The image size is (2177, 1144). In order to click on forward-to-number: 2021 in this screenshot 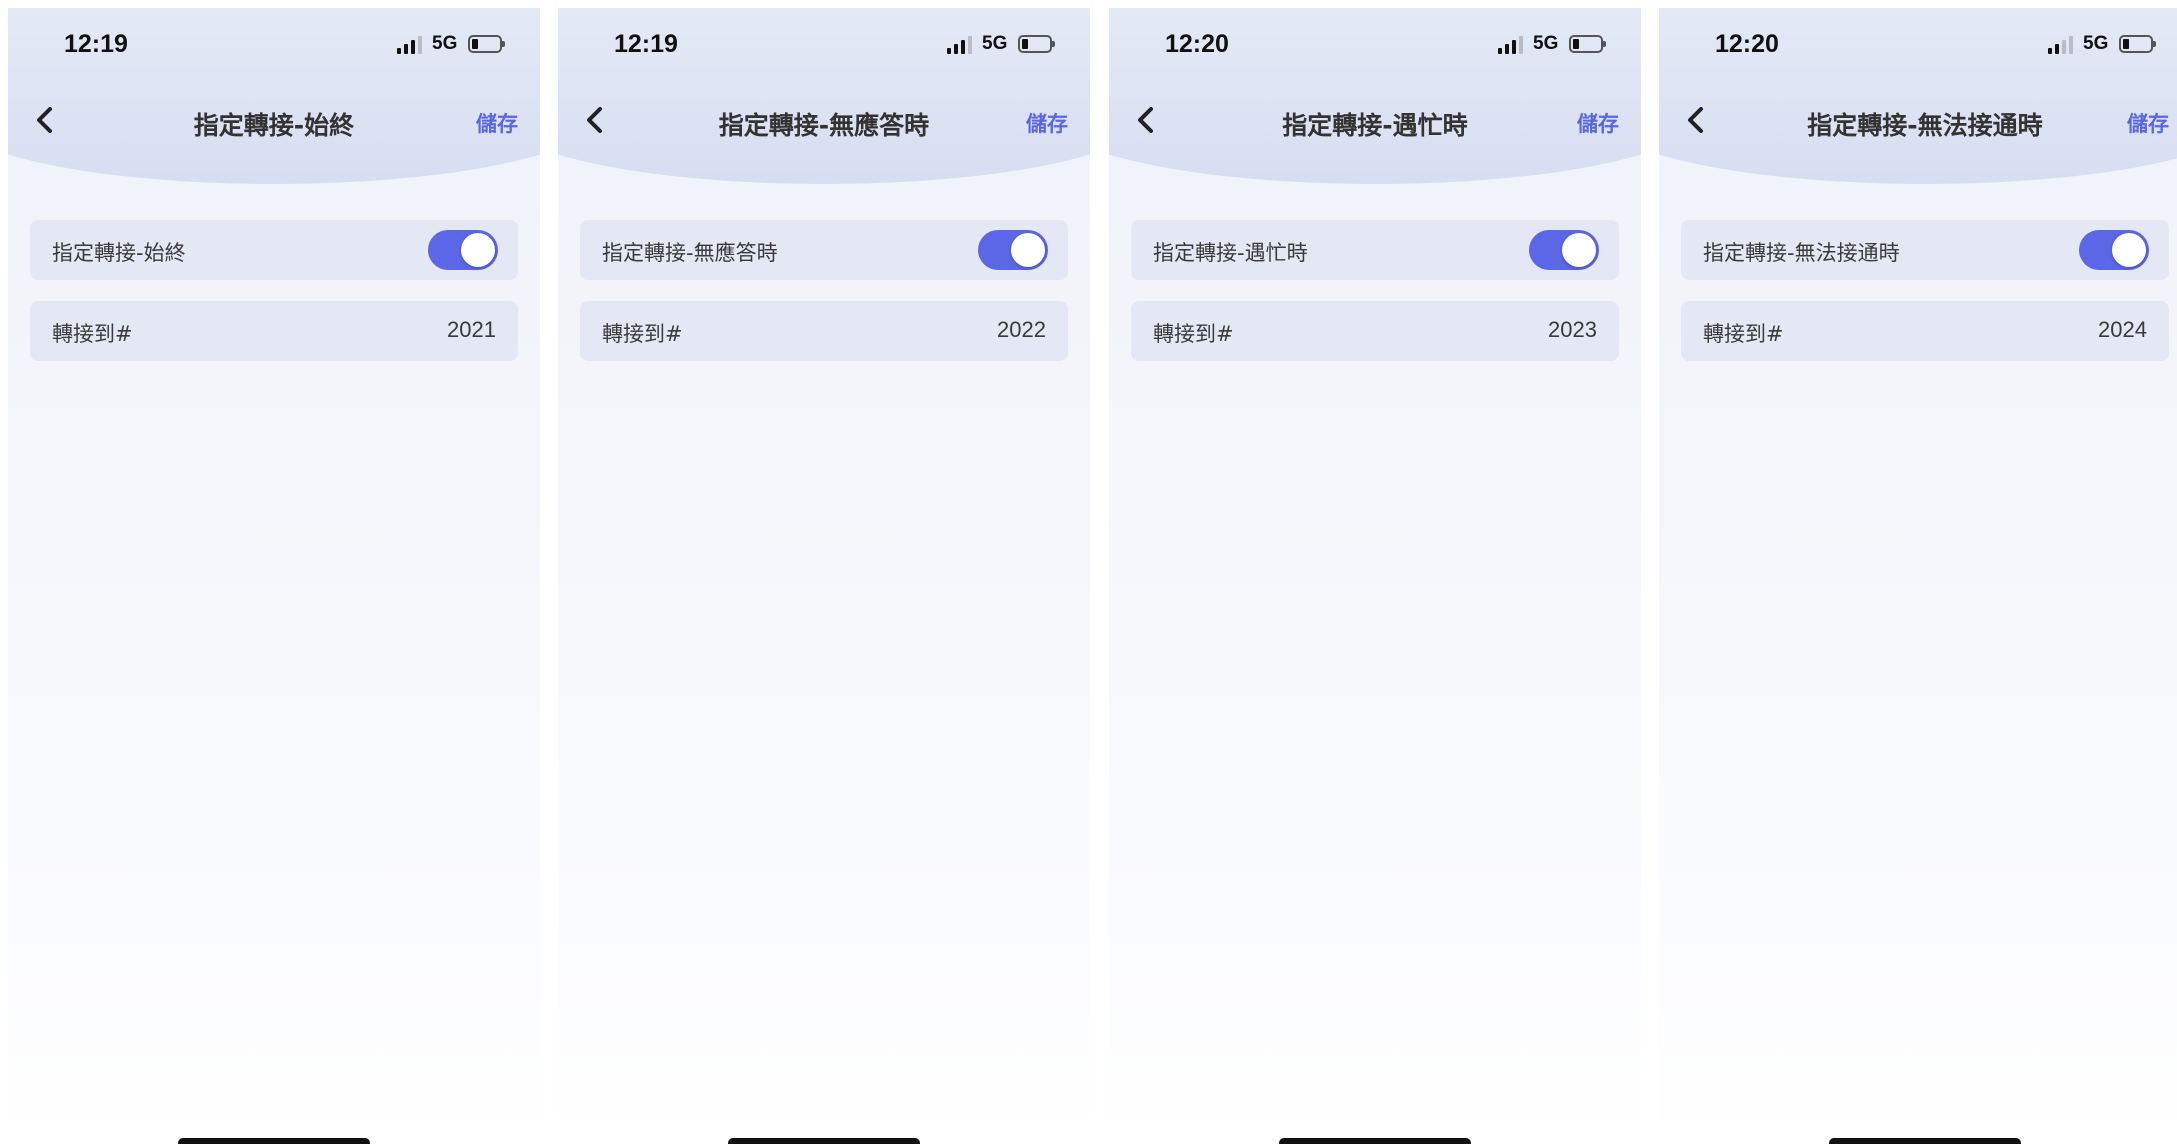, I will do `click(471, 329)`.